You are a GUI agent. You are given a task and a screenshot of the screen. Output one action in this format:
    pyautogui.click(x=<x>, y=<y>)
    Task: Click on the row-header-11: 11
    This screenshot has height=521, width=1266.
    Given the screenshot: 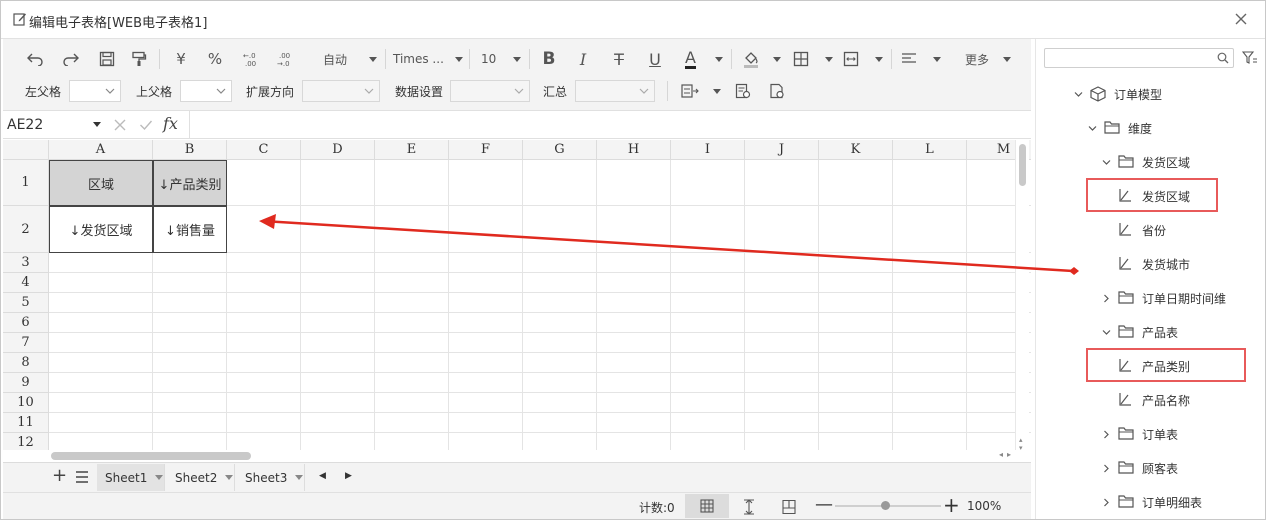 What is the action you would take?
    pyautogui.click(x=26, y=423)
    